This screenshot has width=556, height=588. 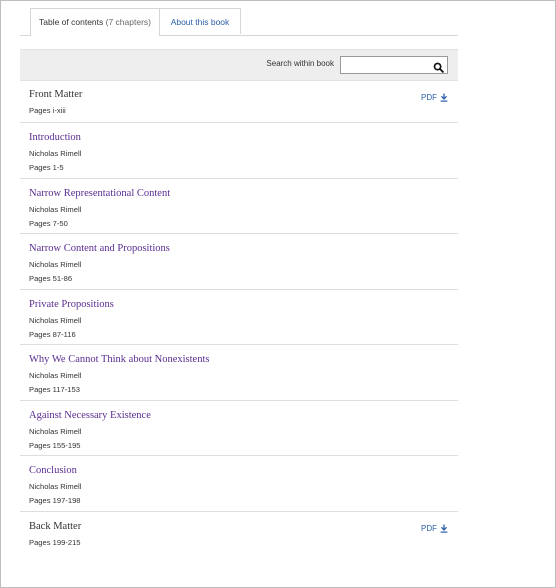 What do you see at coordinates (71, 22) in the screenshot?
I see `tab-toc-label: Table of contents` at bounding box center [71, 22].